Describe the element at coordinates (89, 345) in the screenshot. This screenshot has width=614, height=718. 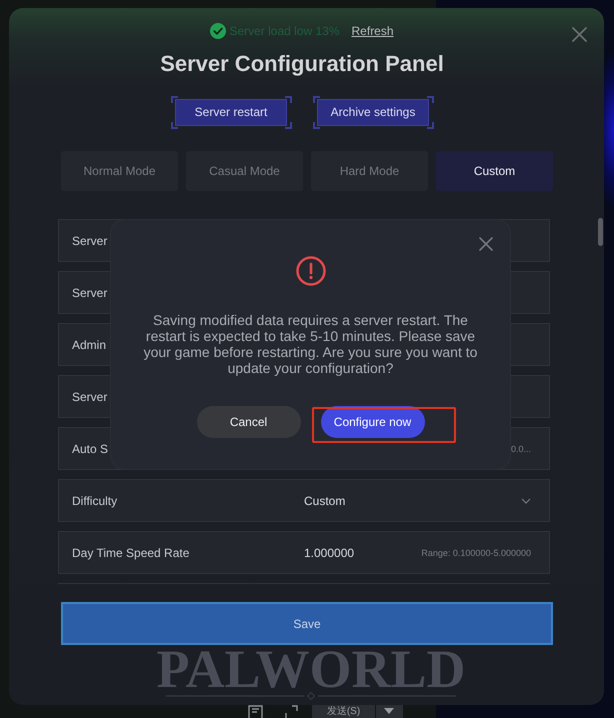
I see `setting-label: Admin` at that location.